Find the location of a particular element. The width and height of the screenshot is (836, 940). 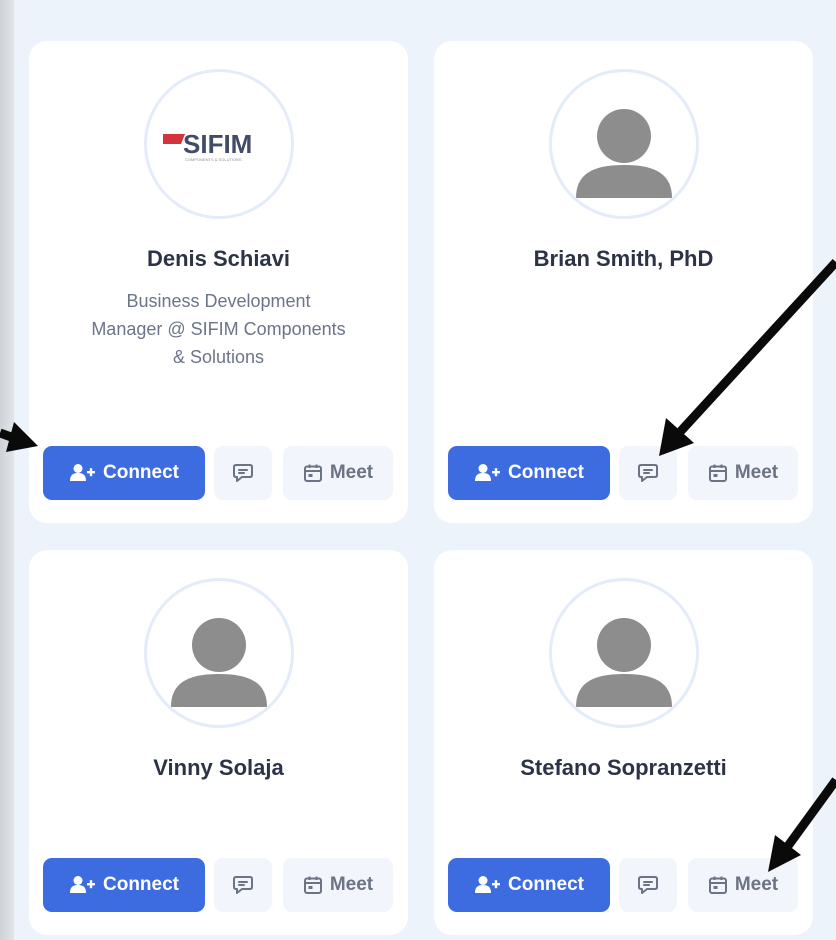

company-logo-avatar: SIFIM COMPONENTS & SOLUTIONS is located at coordinates (218, 144).